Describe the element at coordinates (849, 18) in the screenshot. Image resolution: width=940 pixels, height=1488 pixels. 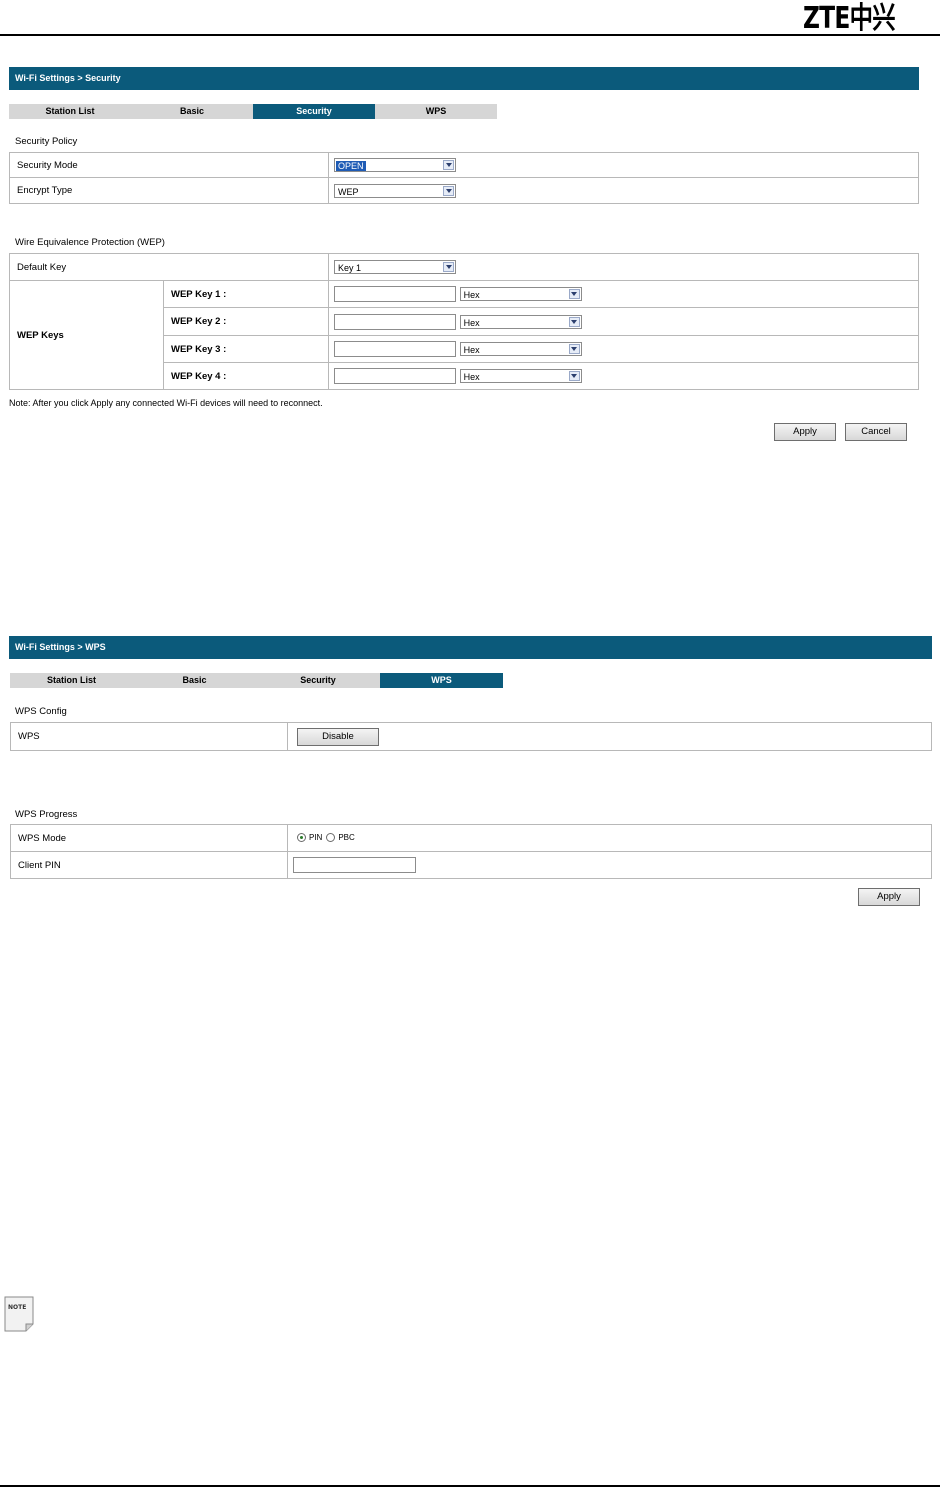
I see `logo-text: ZTE中兴` at that location.